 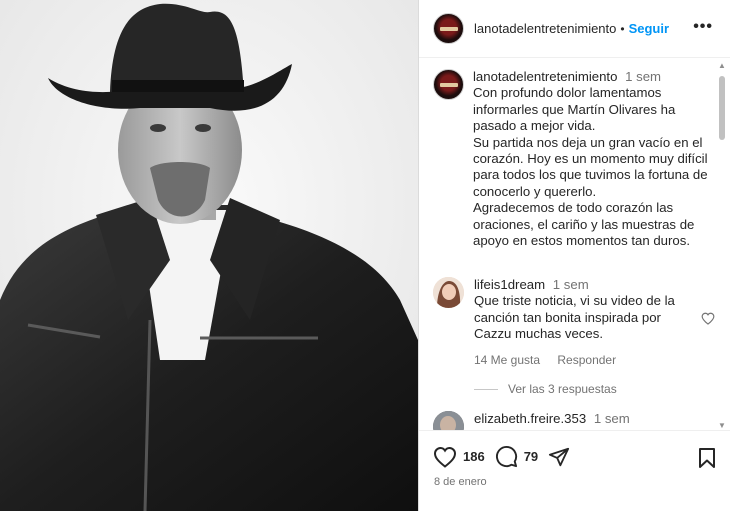 I want to click on comment-meta: 14 Me gusta Responder, so click(x=579, y=360).